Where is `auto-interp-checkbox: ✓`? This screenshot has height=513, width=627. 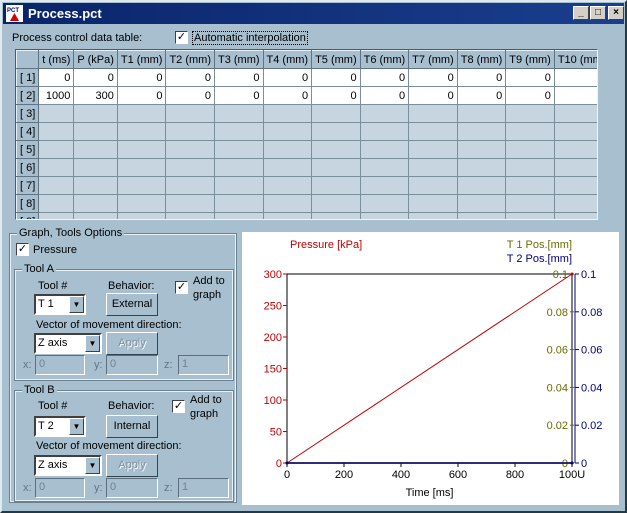
auto-interp-checkbox: ✓ is located at coordinates (181, 37).